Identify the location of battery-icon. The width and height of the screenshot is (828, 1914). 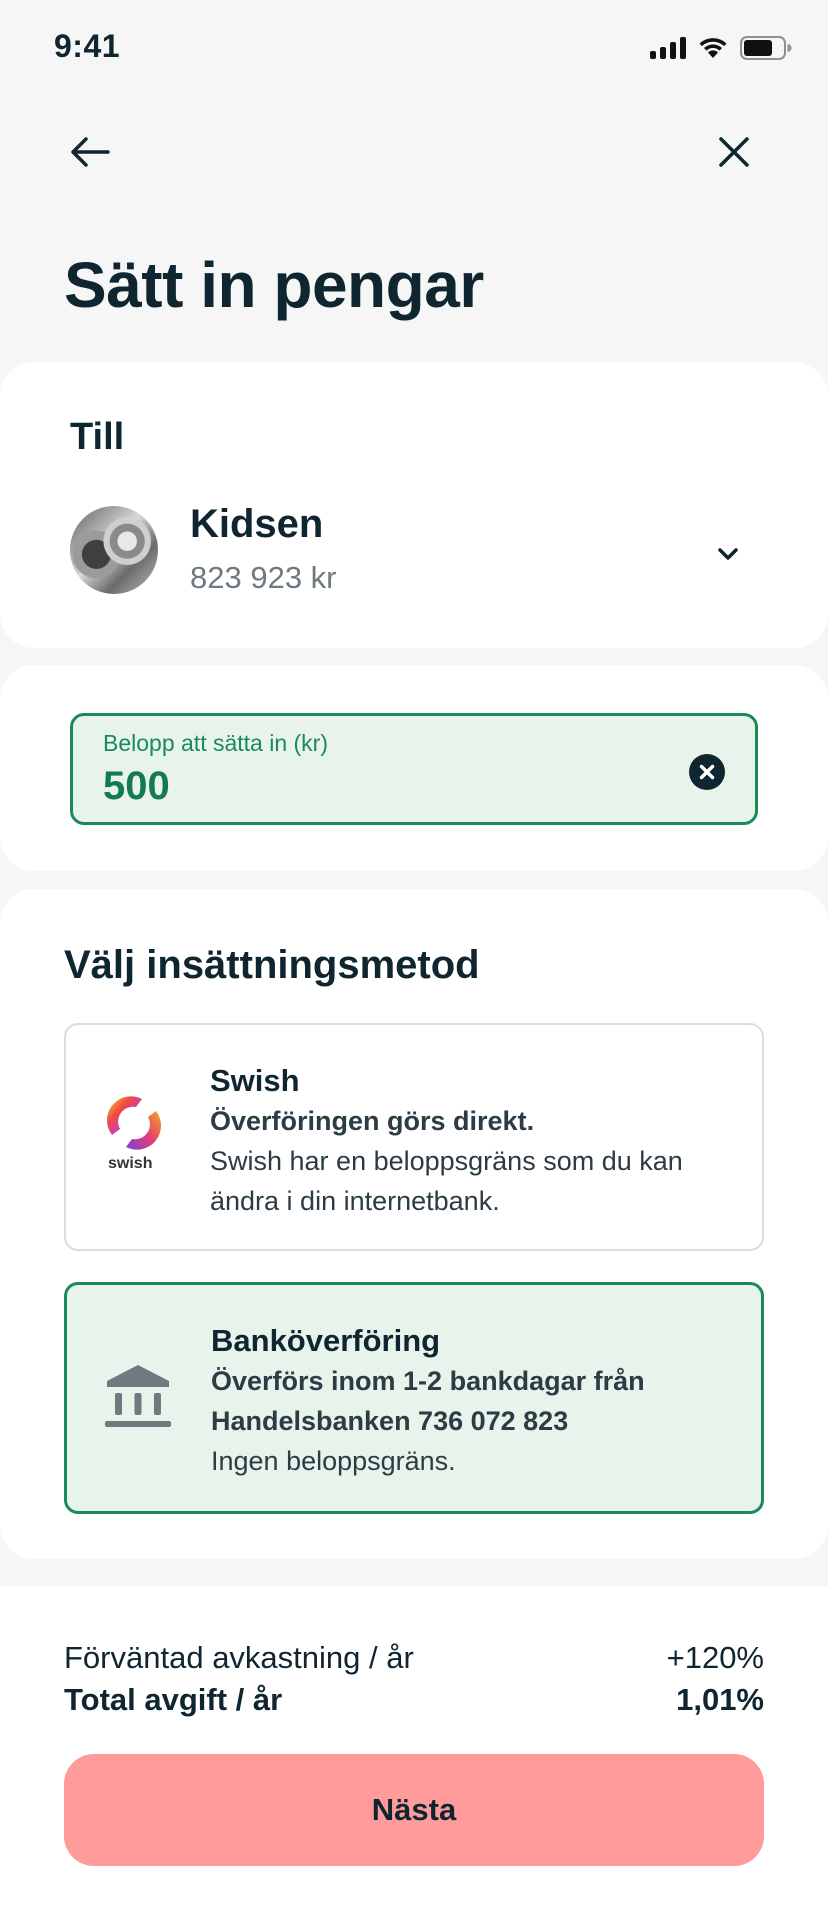
(766, 48).